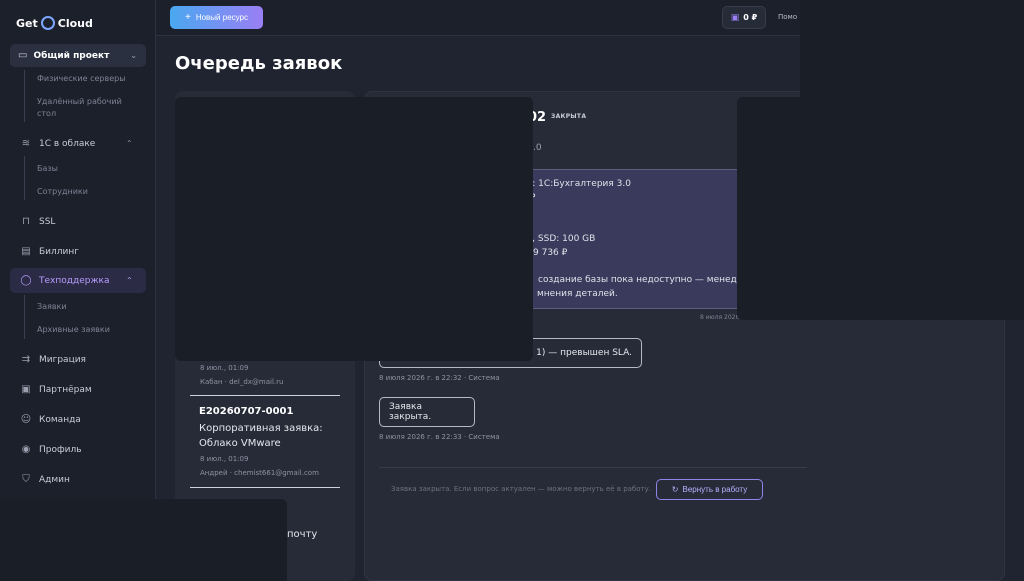 The image size is (1024, 581). Describe the element at coordinates (60, 419) in the screenshot. I see `sidebar-item-team-label: Команда` at that location.